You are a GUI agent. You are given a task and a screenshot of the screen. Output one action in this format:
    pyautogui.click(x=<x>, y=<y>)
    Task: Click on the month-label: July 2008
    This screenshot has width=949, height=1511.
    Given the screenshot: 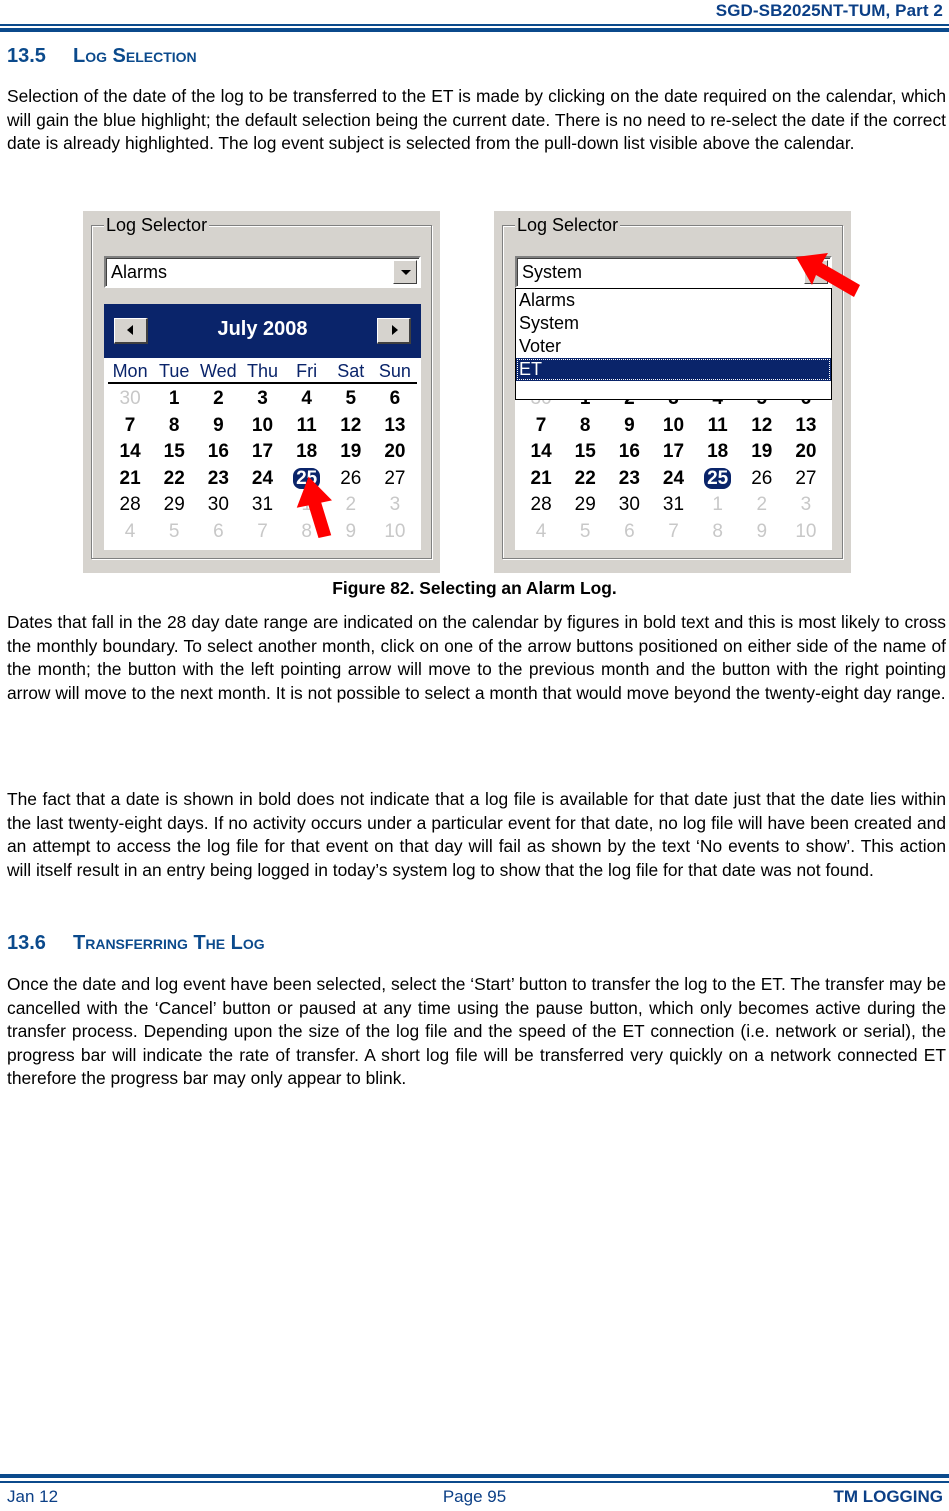 What is the action you would take?
    pyautogui.click(x=262, y=329)
    